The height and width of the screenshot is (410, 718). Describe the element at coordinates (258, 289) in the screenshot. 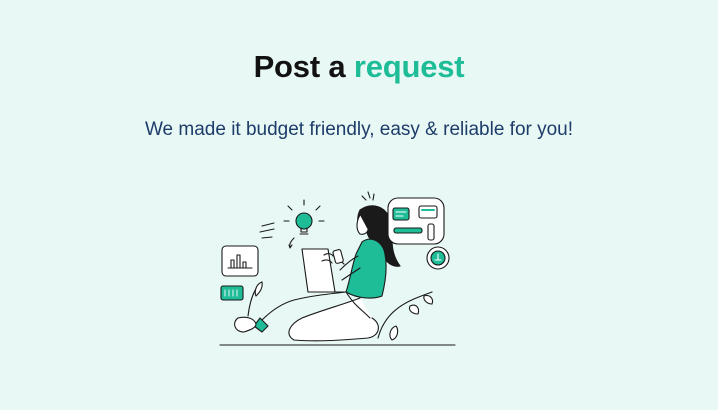

I see `left-plant-leaf` at that location.